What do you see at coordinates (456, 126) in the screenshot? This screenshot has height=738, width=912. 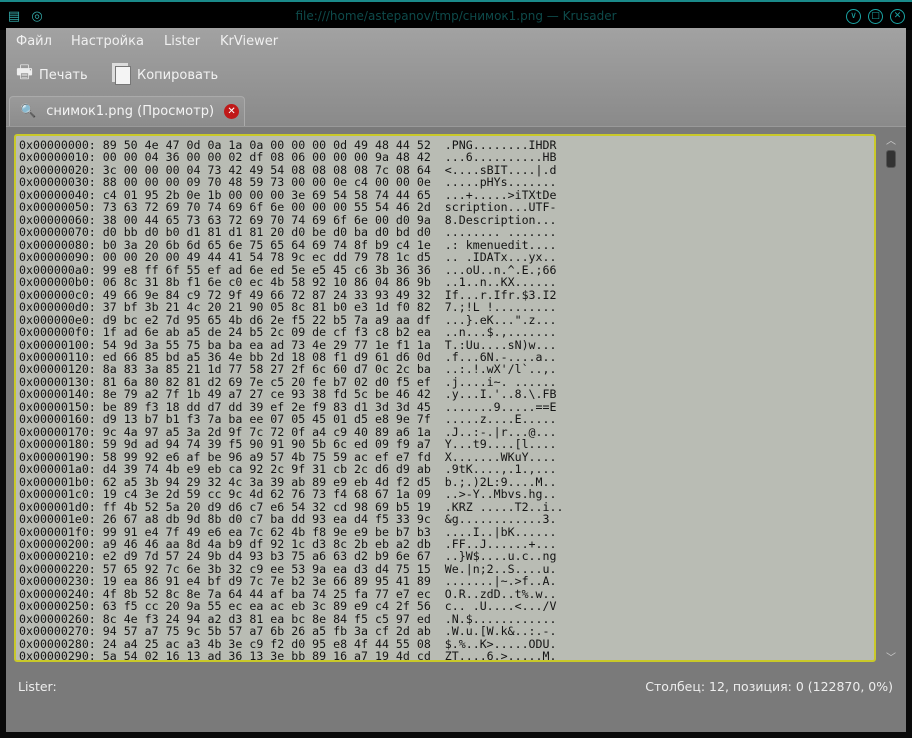 I see `divider` at bounding box center [456, 126].